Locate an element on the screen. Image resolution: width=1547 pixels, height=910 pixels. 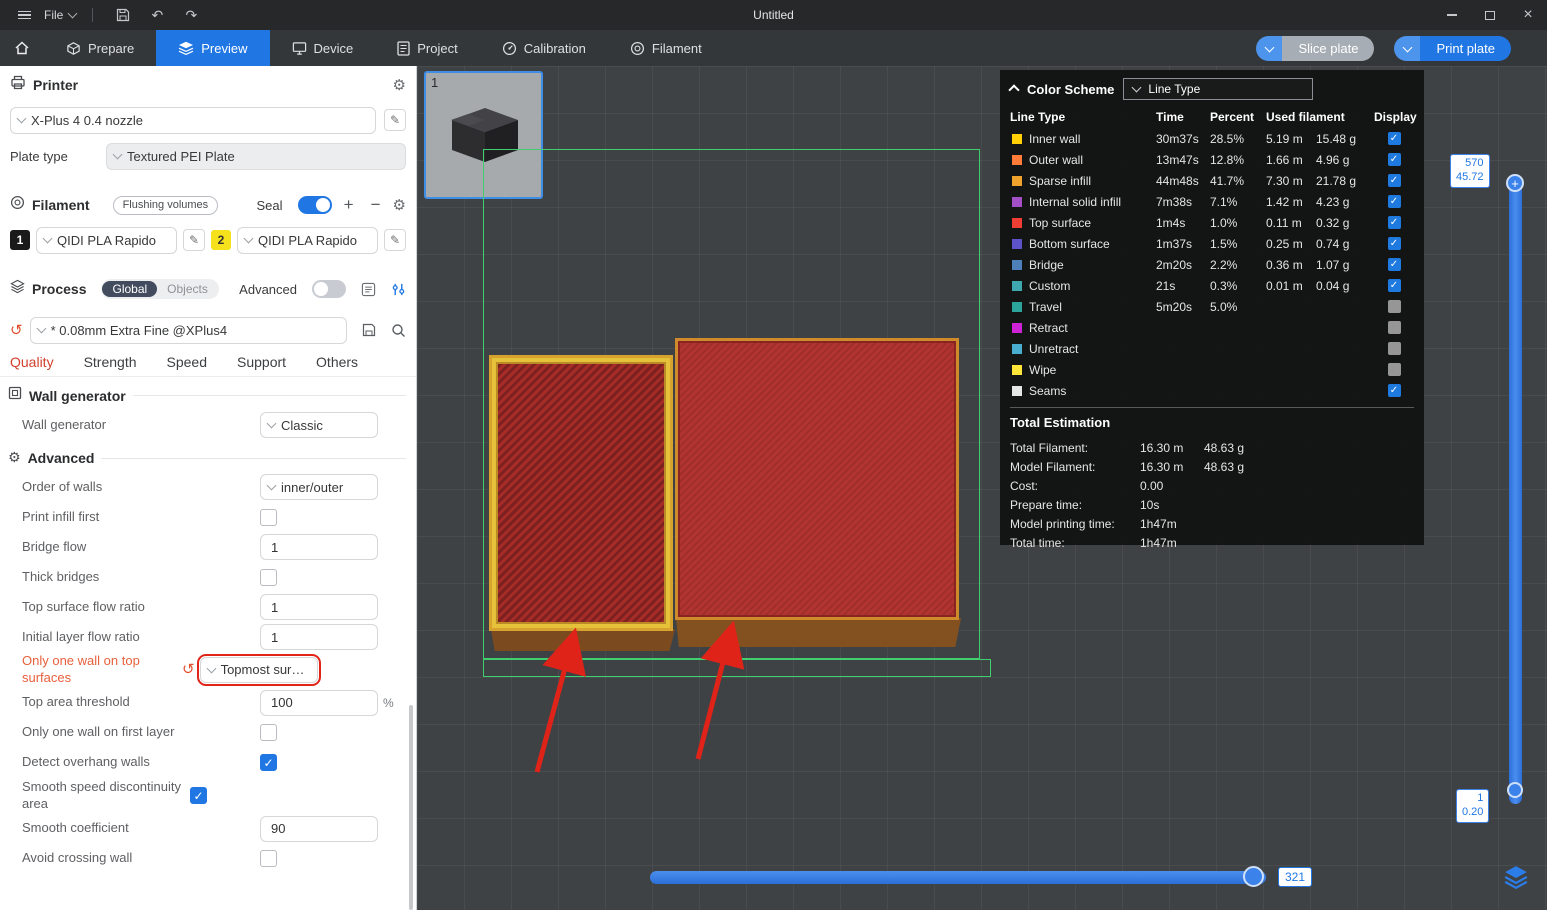
color-scheme-mode-select: Line Type is located at coordinates (1218, 89).